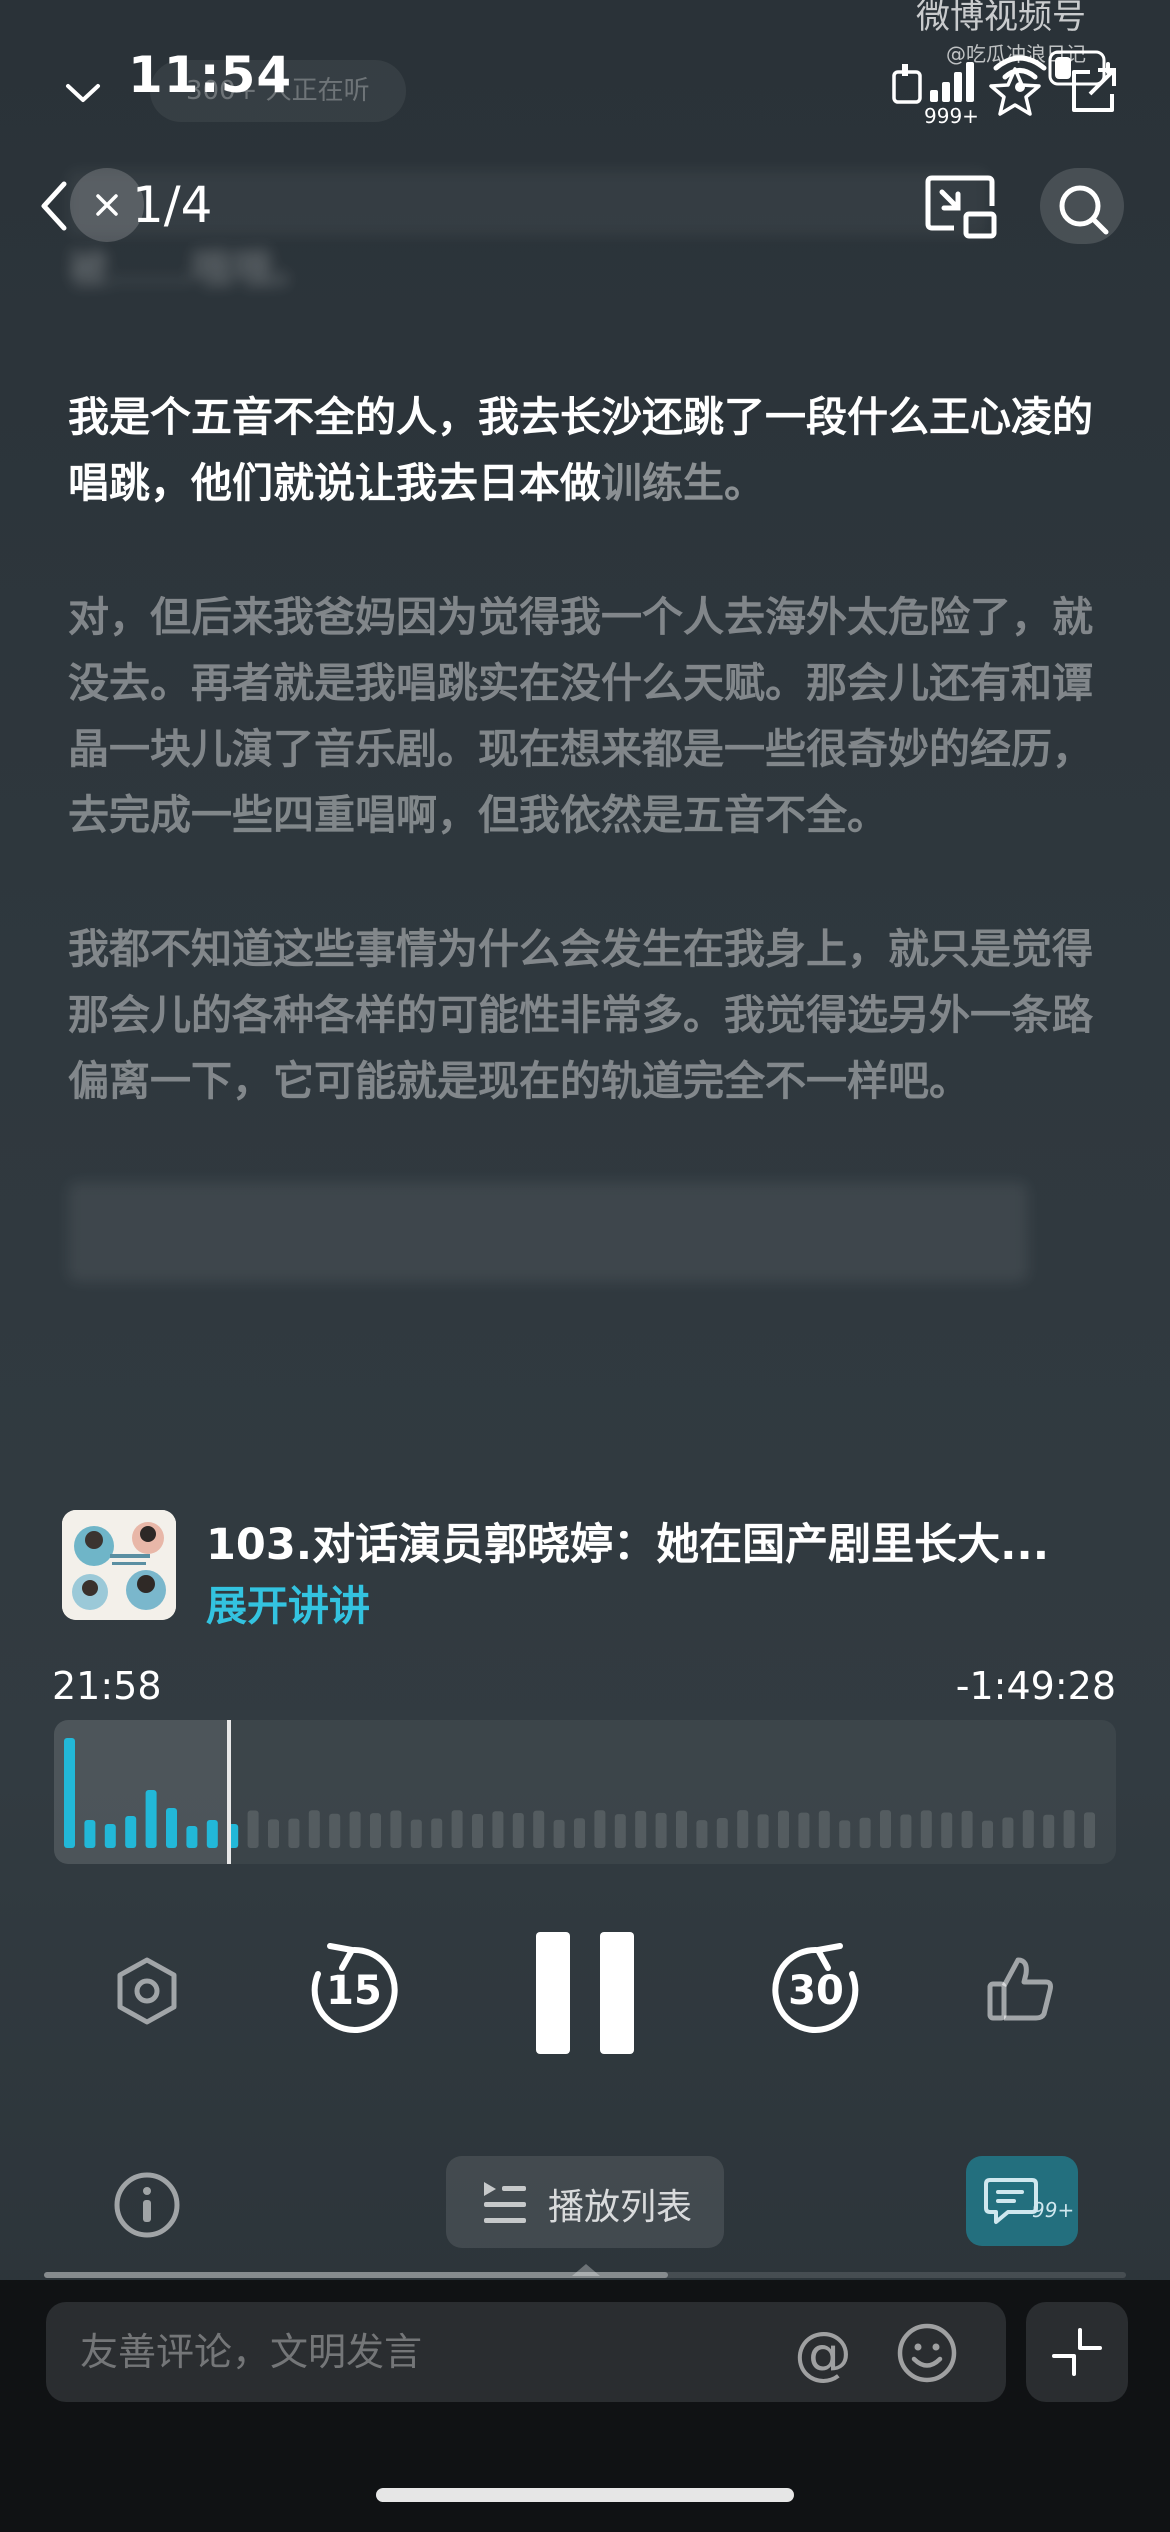  What do you see at coordinates (620, 2207) in the screenshot?
I see `playlist-label: 播放列表` at bounding box center [620, 2207].